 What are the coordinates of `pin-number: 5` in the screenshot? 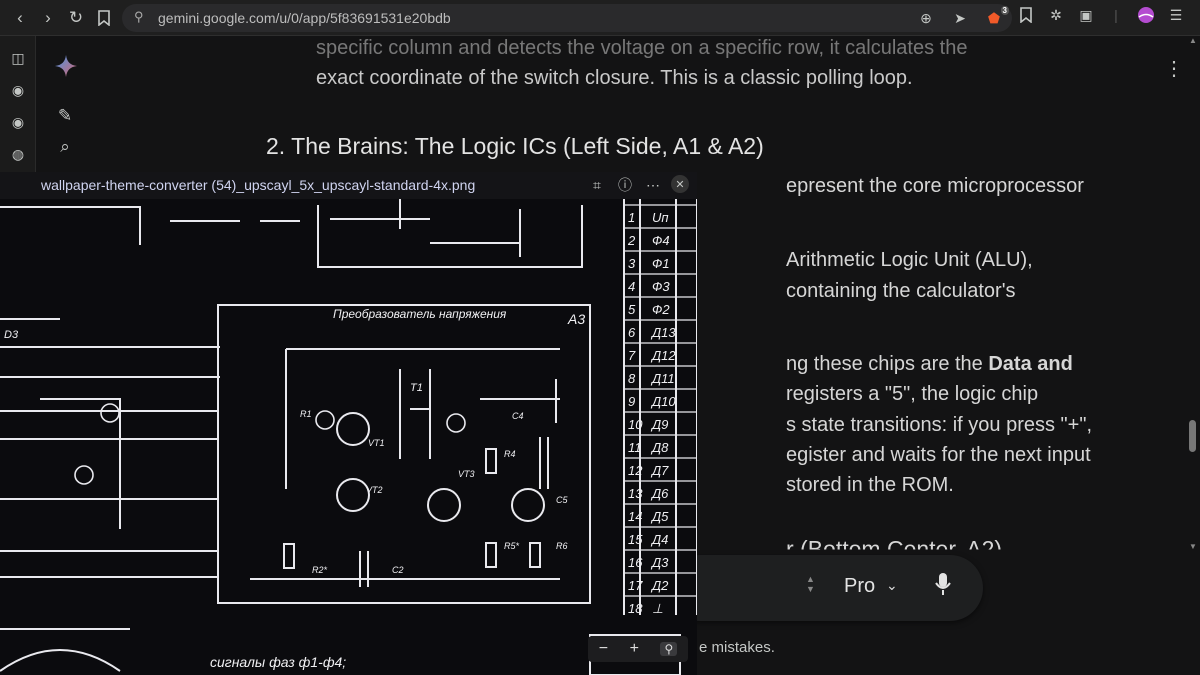 It's located at (632, 309).